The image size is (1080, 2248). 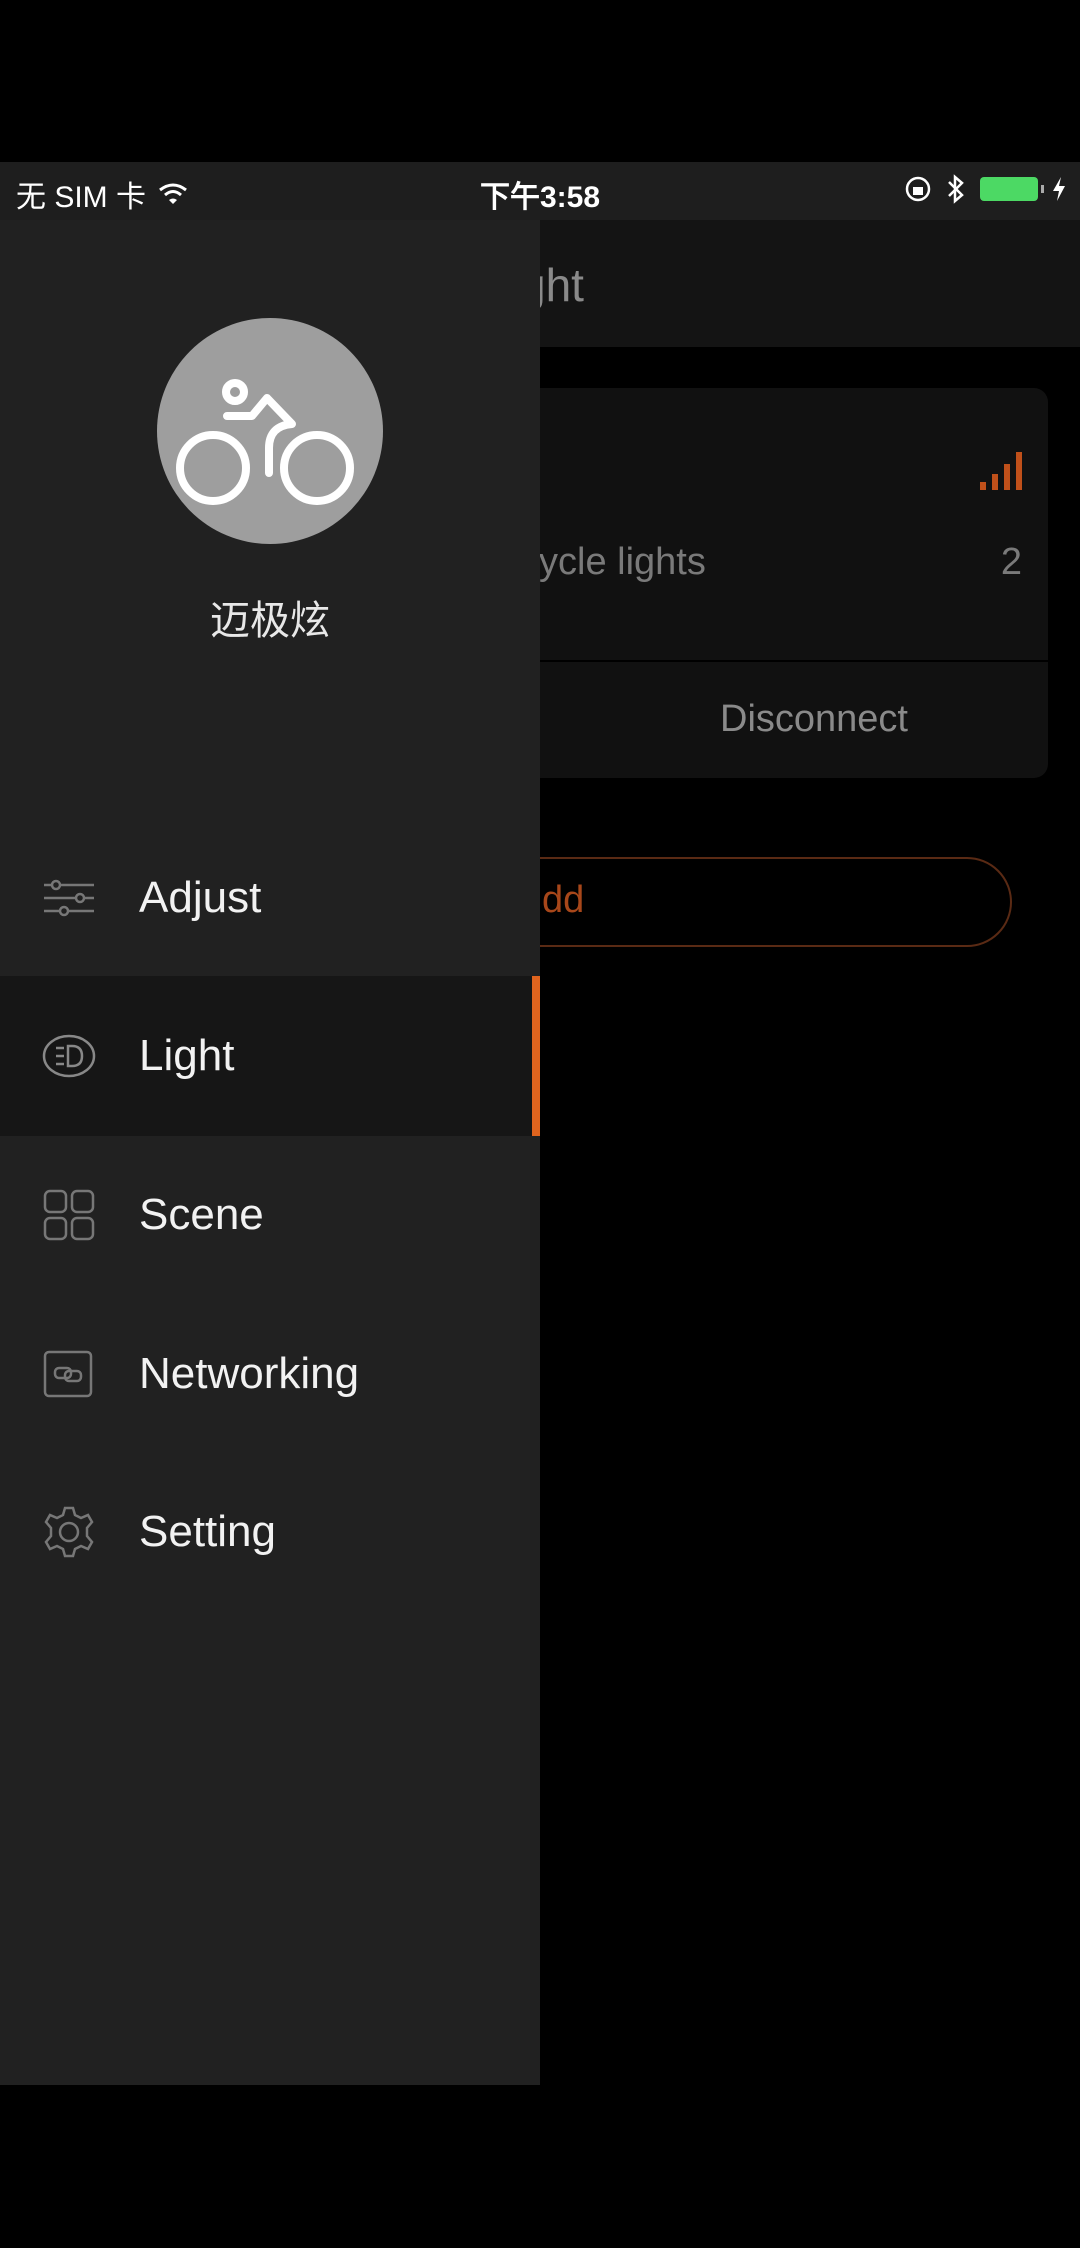 What do you see at coordinates (784, 719) in the screenshot?
I see `disconnect-button: Disconnect` at bounding box center [784, 719].